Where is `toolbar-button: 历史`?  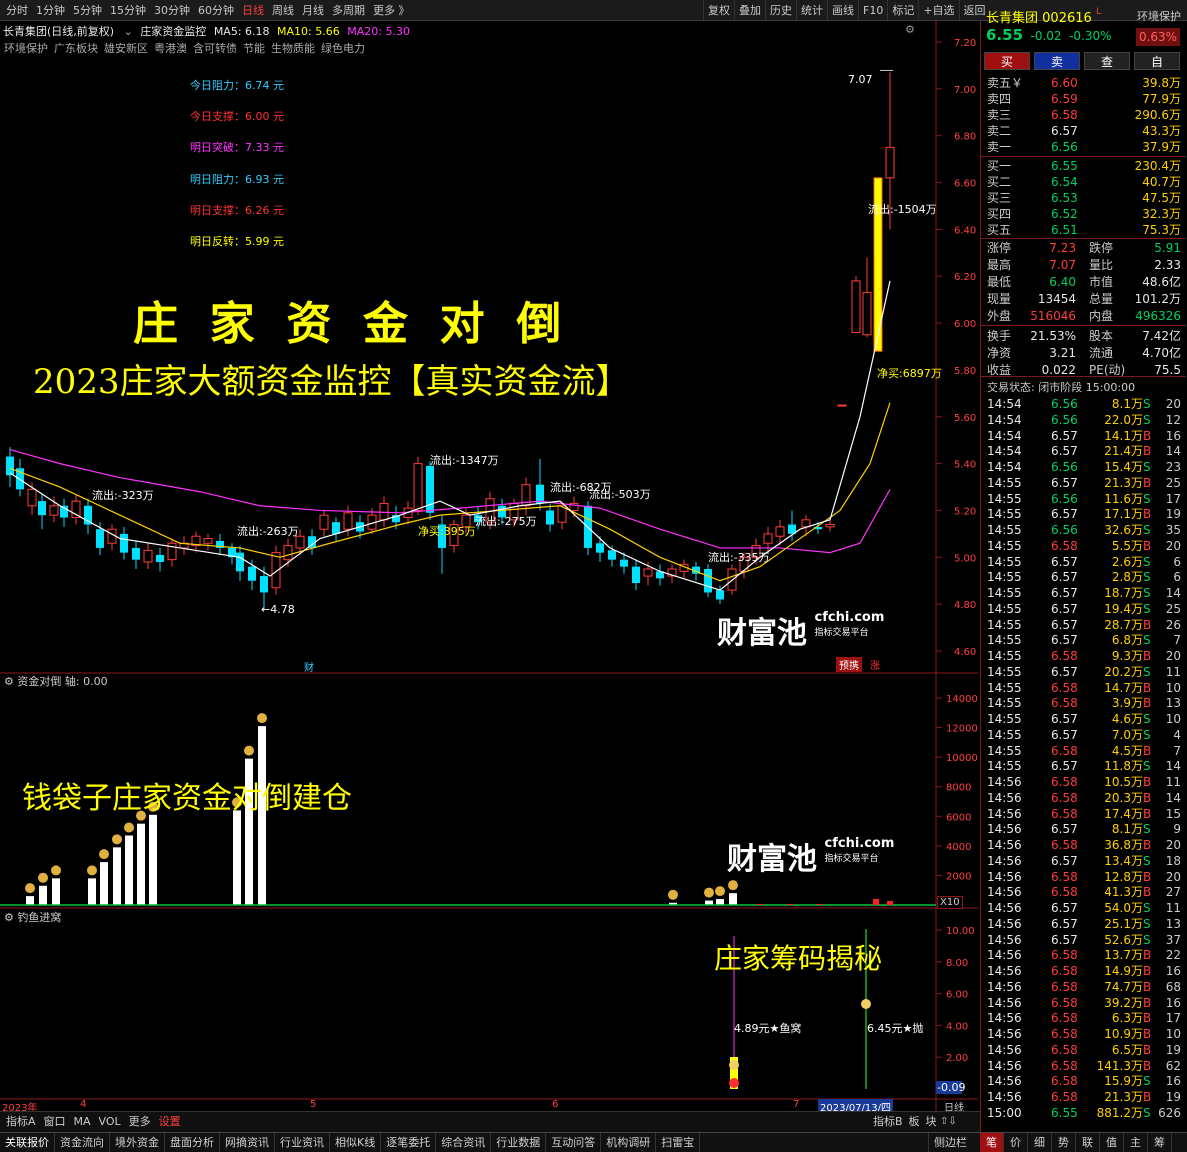
toolbar-button: 历史 is located at coordinates (780, 10).